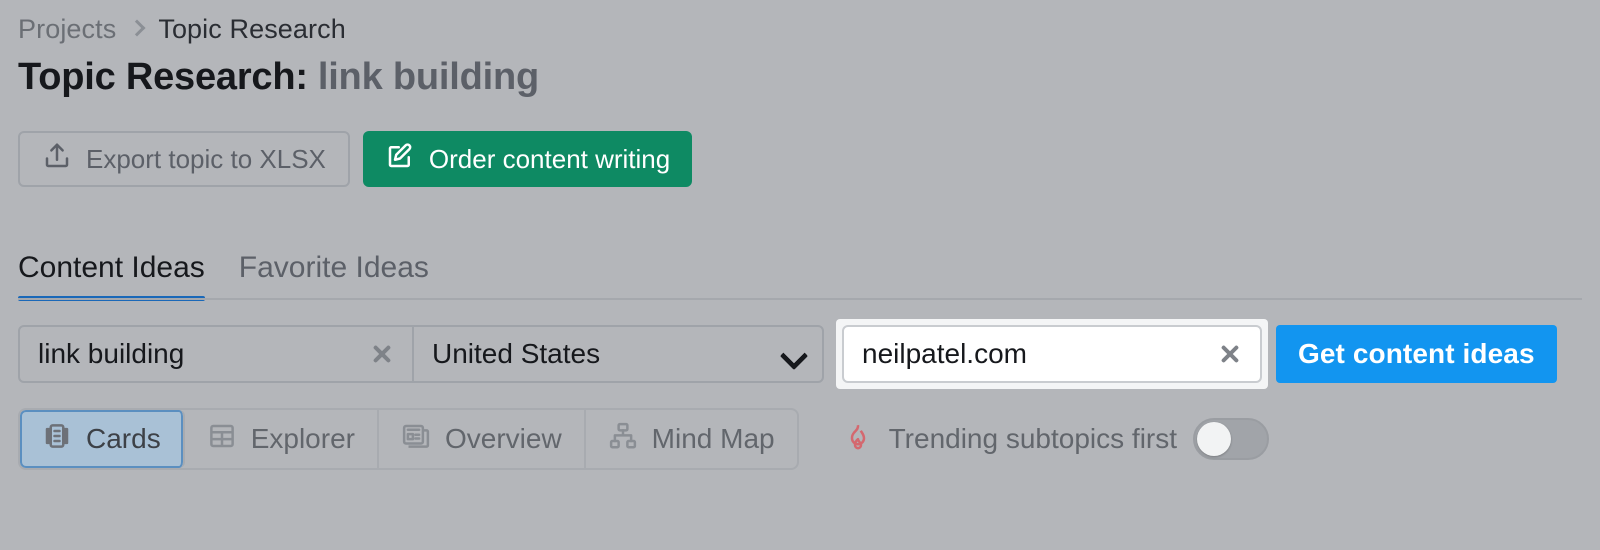  I want to click on chevron-down-icon, so click(793, 354).